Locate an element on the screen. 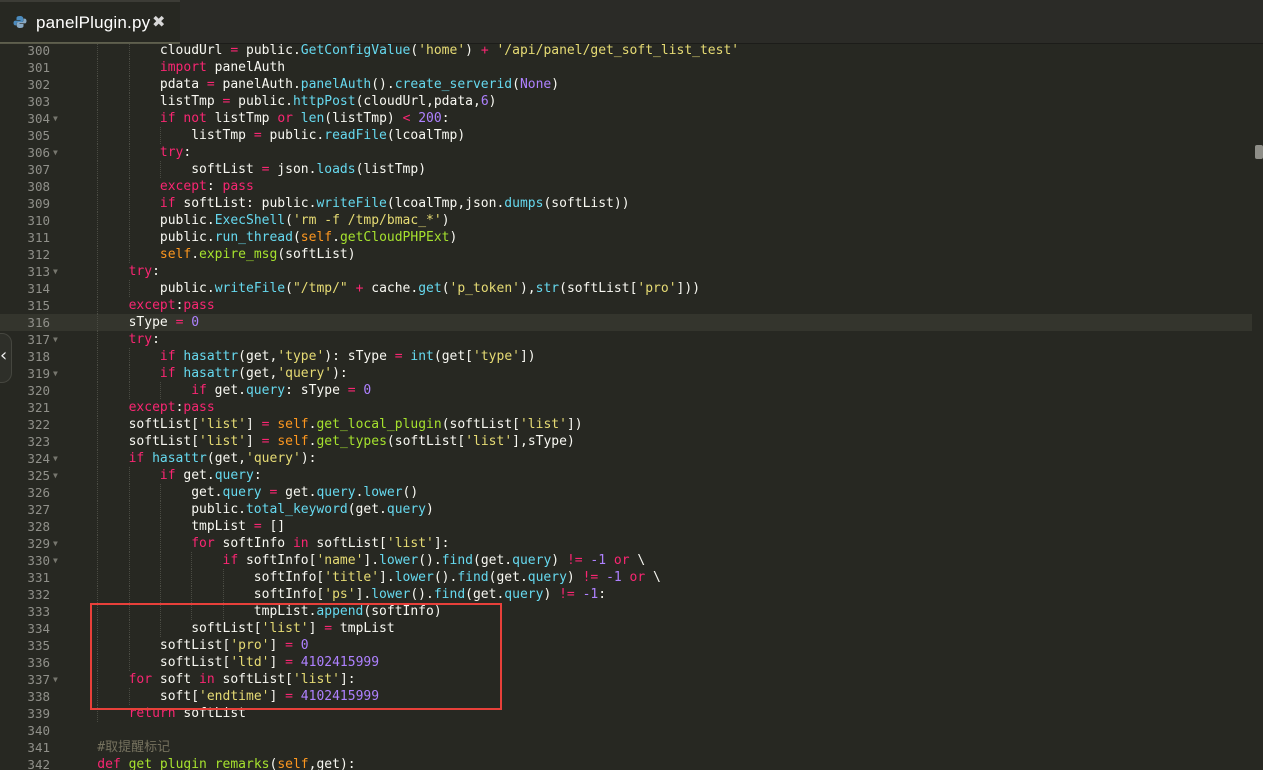 This screenshot has width=1263, height=770. code-token: (softList)) is located at coordinates (586, 203).